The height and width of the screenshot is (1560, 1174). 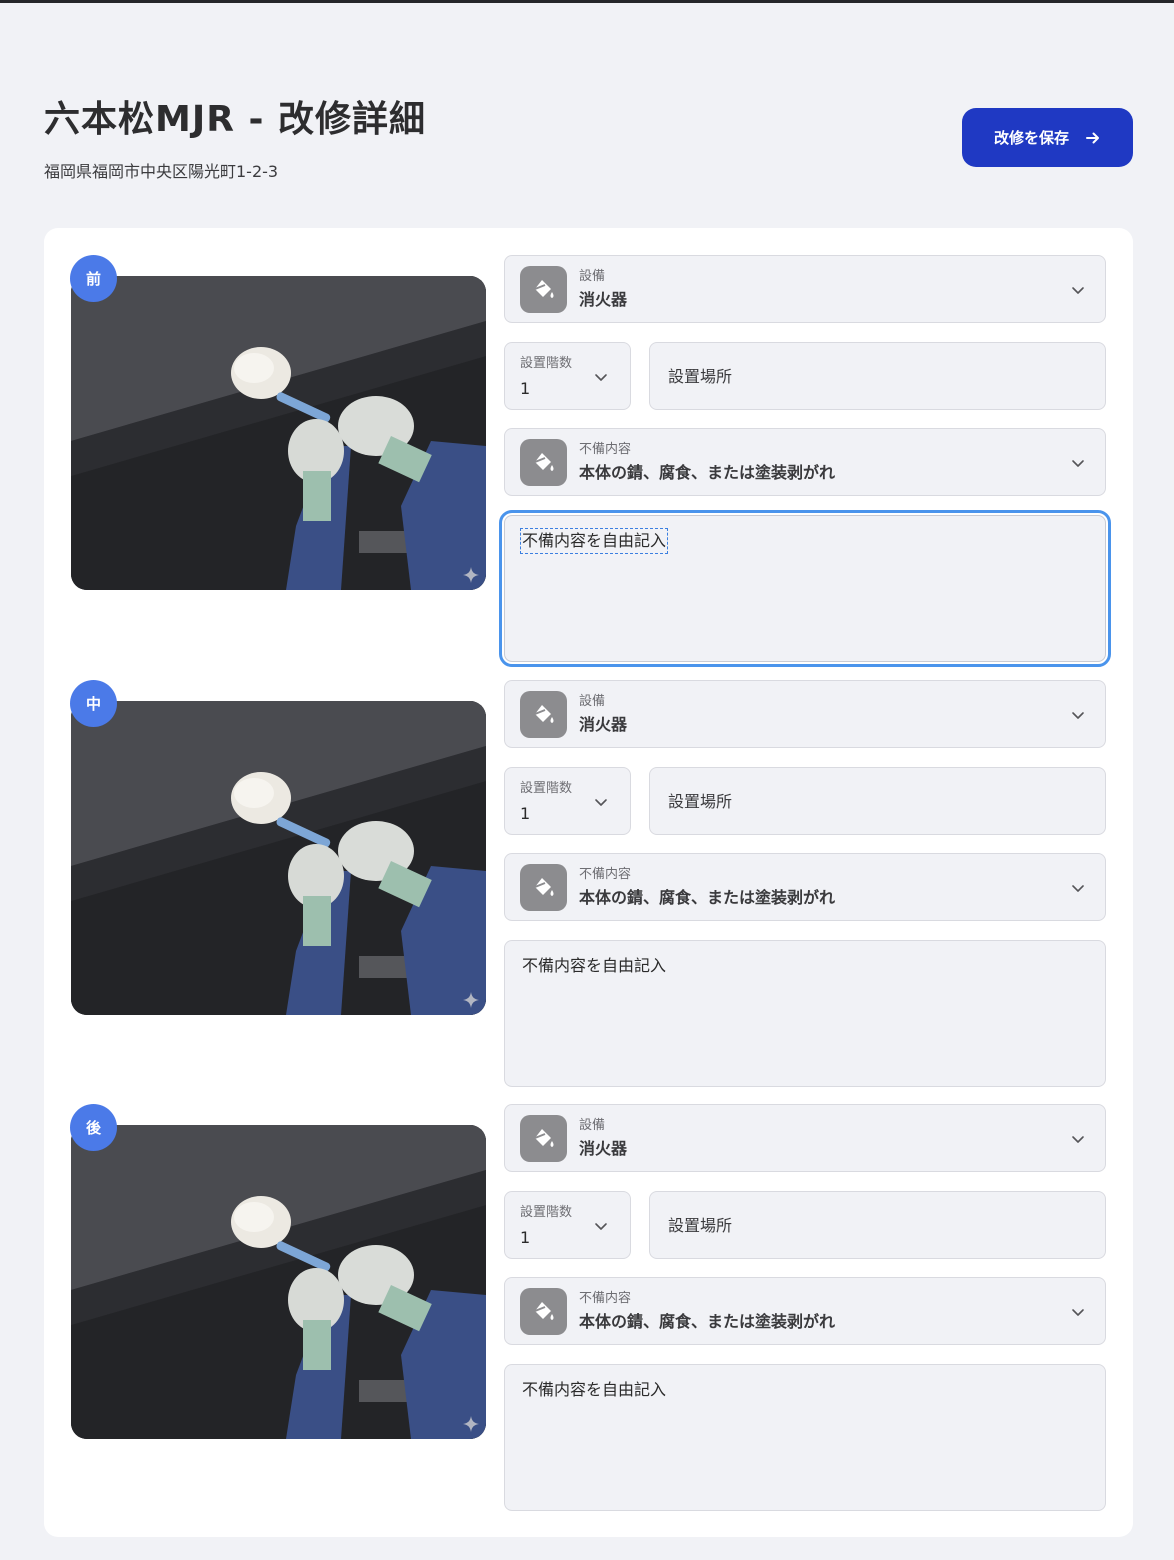 What do you see at coordinates (93, 278) in the screenshot?
I see `phase-badge: 前` at bounding box center [93, 278].